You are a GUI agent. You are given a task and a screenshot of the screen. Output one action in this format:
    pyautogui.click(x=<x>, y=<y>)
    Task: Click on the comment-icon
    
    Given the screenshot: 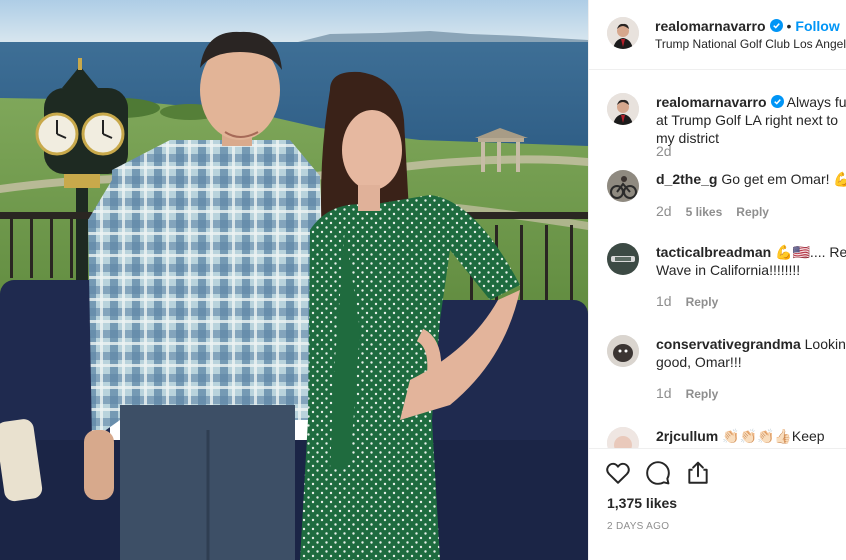 What is the action you would take?
    pyautogui.click(x=658, y=473)
    